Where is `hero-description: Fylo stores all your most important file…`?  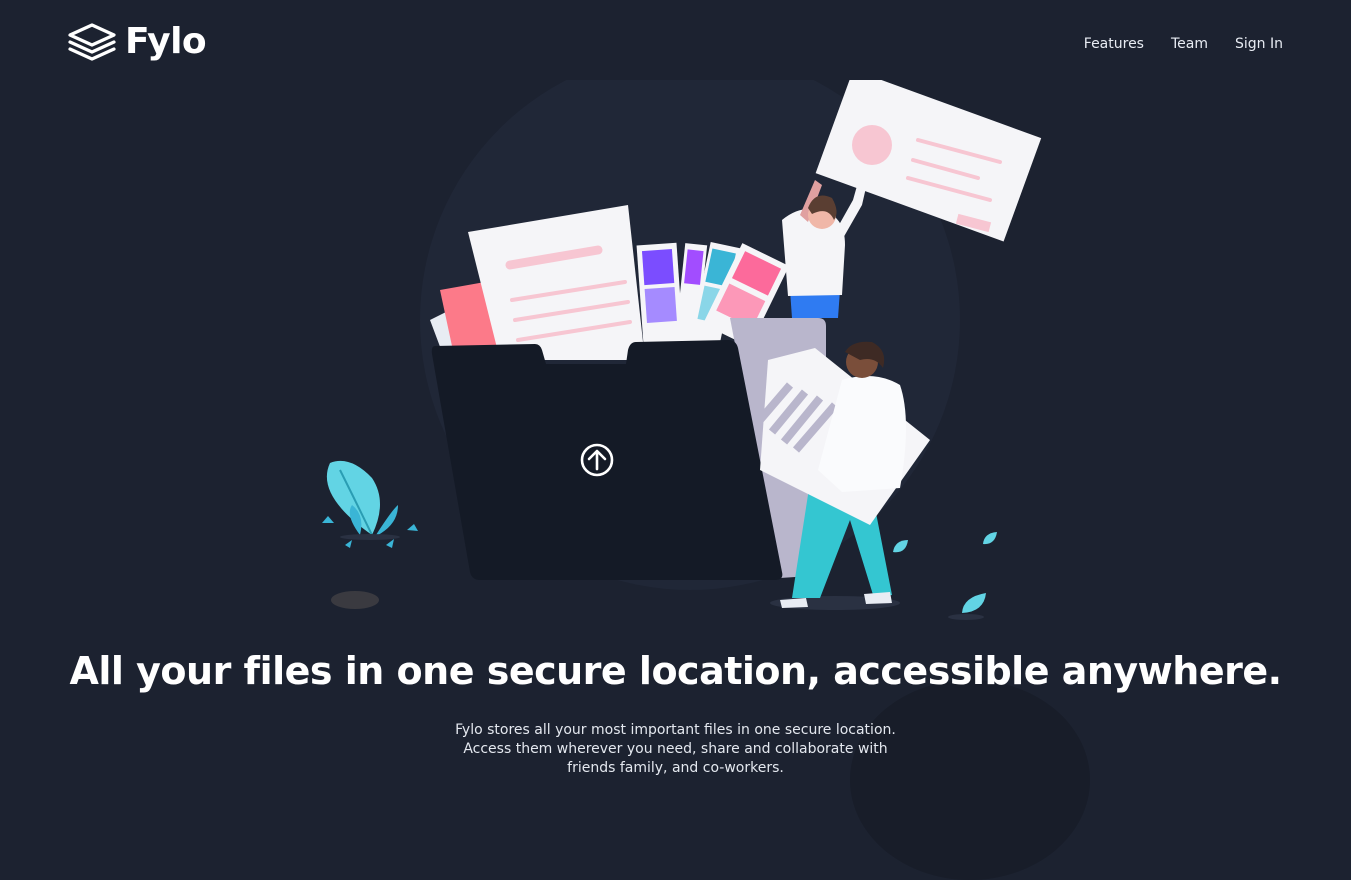 hero-description: Fylo stores all your most important file… is located at coordinates (675, 749).